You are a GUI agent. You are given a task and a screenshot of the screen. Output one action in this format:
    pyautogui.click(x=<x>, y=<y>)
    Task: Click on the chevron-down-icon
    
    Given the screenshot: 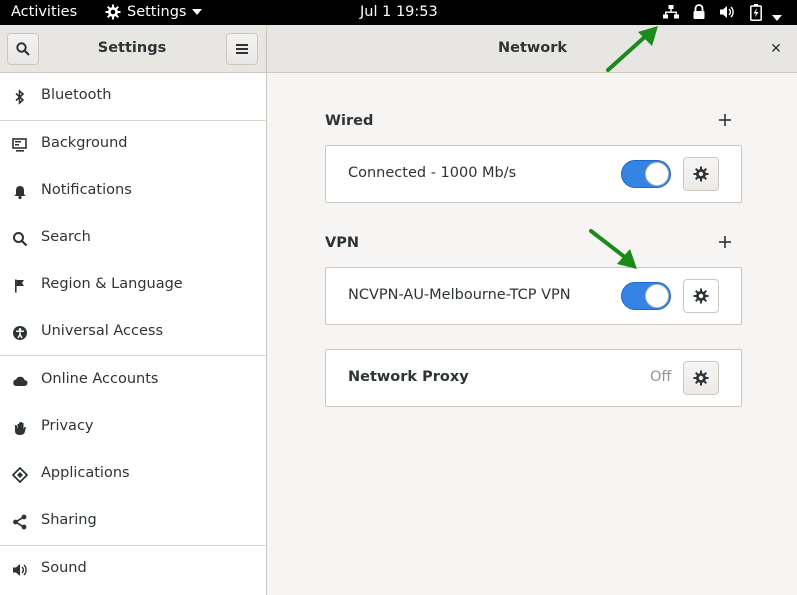 What is the action you would take?
    pyautogui.click(x=197, y=12)
    